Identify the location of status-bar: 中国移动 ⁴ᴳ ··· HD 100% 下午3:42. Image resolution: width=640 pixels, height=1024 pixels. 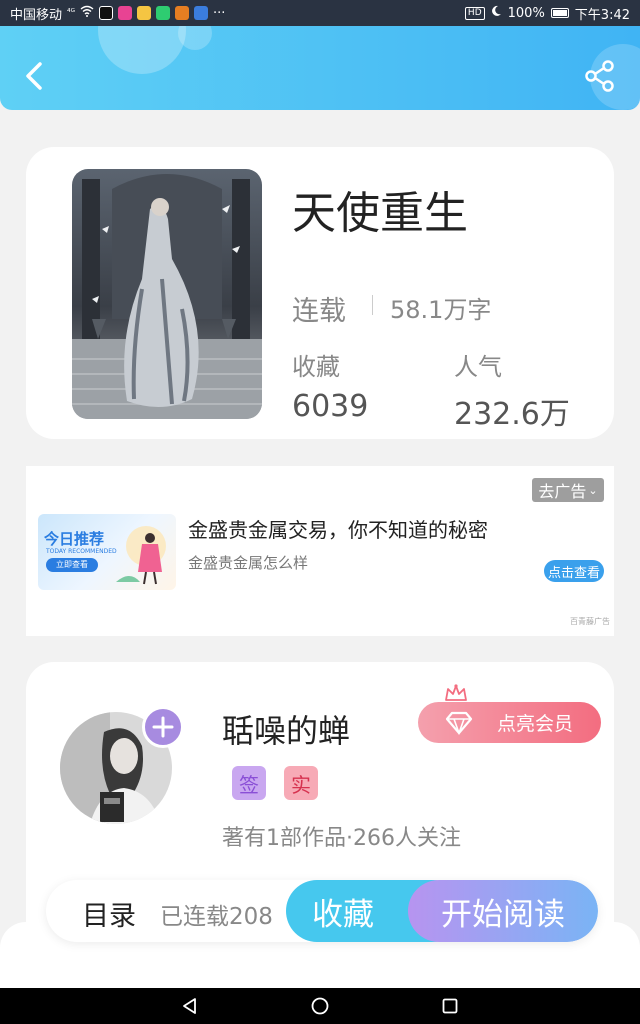
(320, 13).